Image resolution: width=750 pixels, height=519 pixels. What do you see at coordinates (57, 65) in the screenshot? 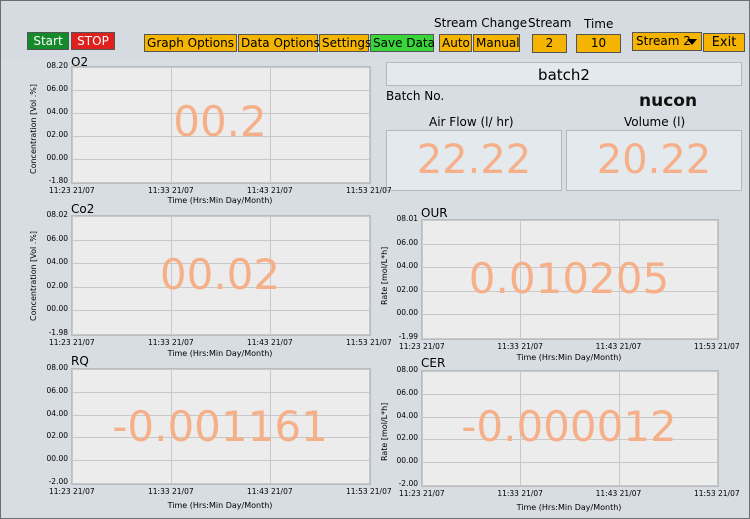
I see `o2-y-tick-label: 08.20` at bounding box center [57, 65].